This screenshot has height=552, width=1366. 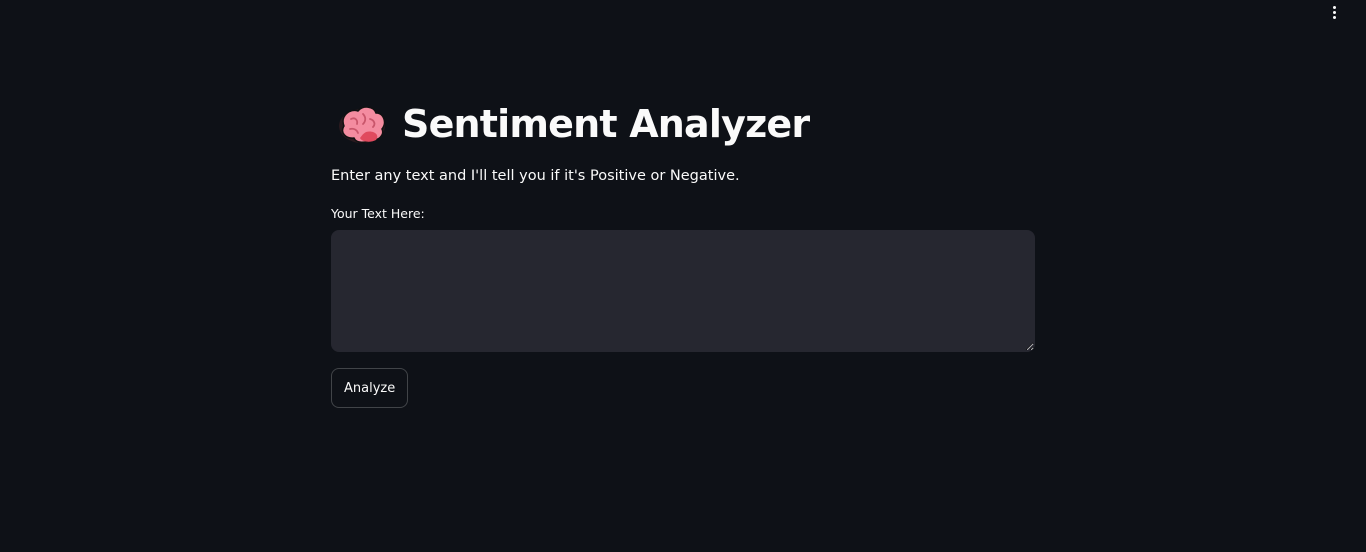 I want to click on analyze-button: Analyze, so click(x=370, y=388).